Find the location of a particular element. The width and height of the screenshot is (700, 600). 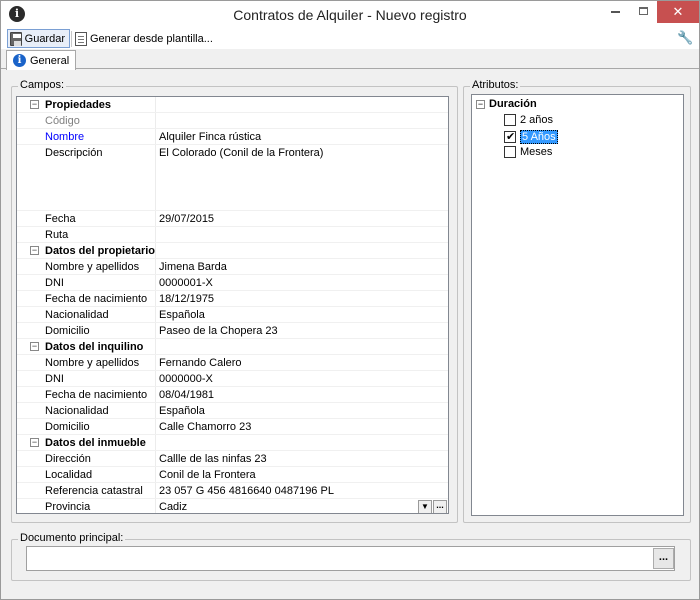

checkbox-meses is located at coordinates (510, 152).